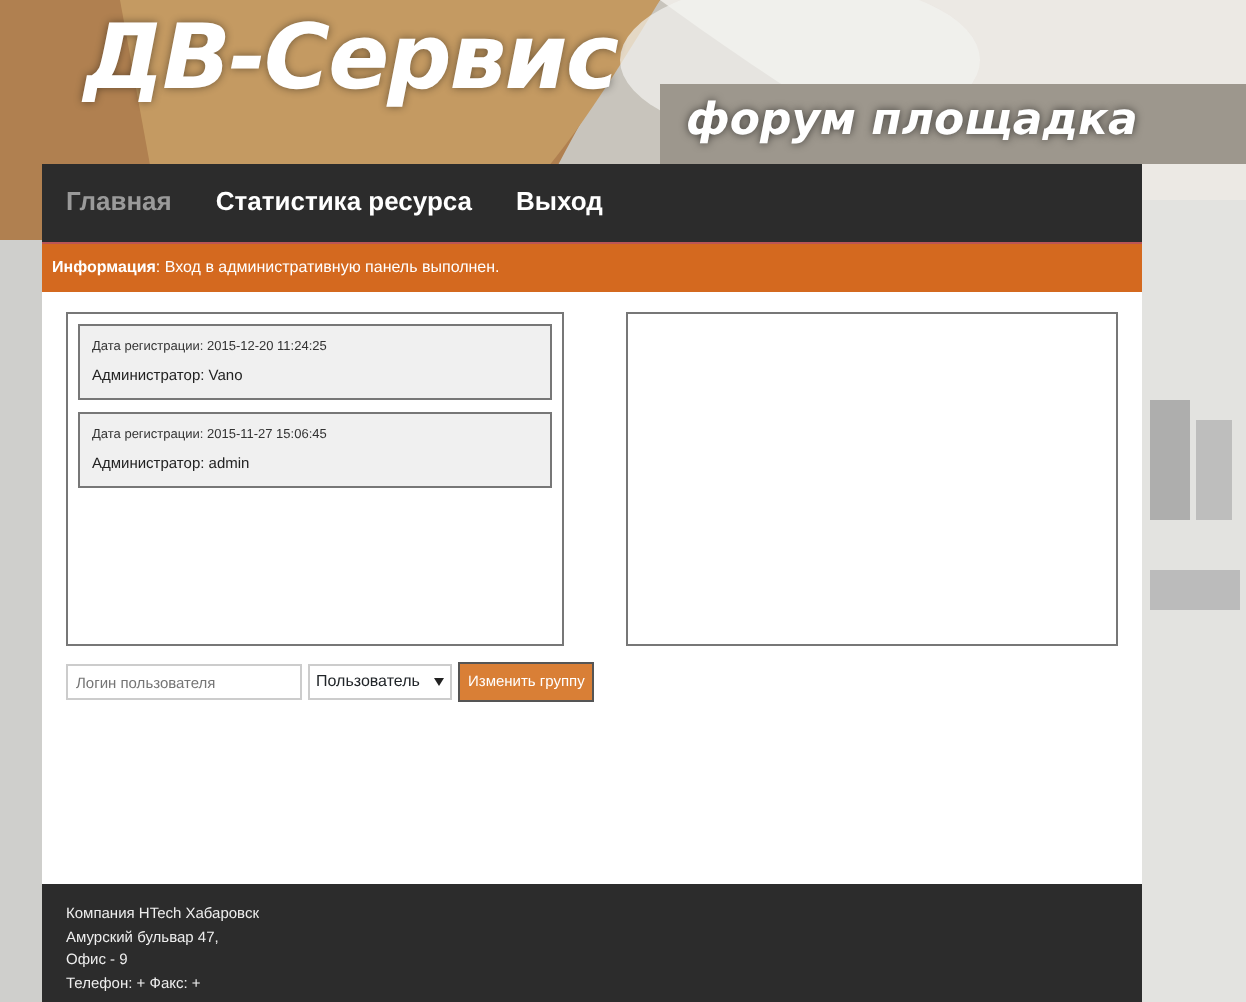 Image resolution: width=1246 pixels, height=1002 pixels. What do you see at coordinates (380, 682) in the screenshot?
I see `group-select: Пользователь` at bounding box center [380, 682].